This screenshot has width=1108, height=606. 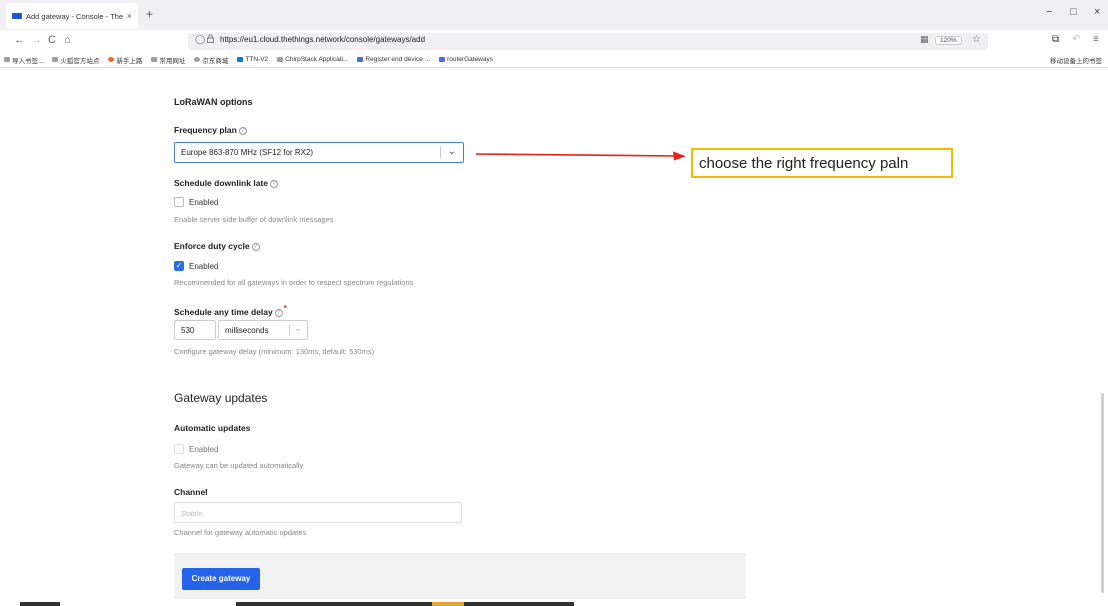 What do you see at coordinates (129, 16) in the screenshot?
I see `tab-close-icon: ×` at bounding box center [129, 16].